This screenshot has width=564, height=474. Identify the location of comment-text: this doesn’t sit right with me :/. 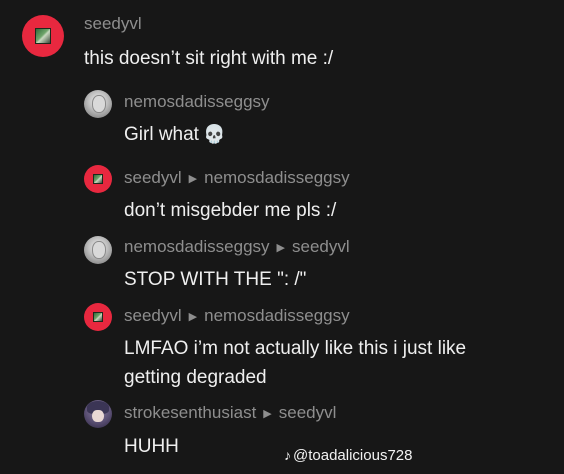
(209, 58).